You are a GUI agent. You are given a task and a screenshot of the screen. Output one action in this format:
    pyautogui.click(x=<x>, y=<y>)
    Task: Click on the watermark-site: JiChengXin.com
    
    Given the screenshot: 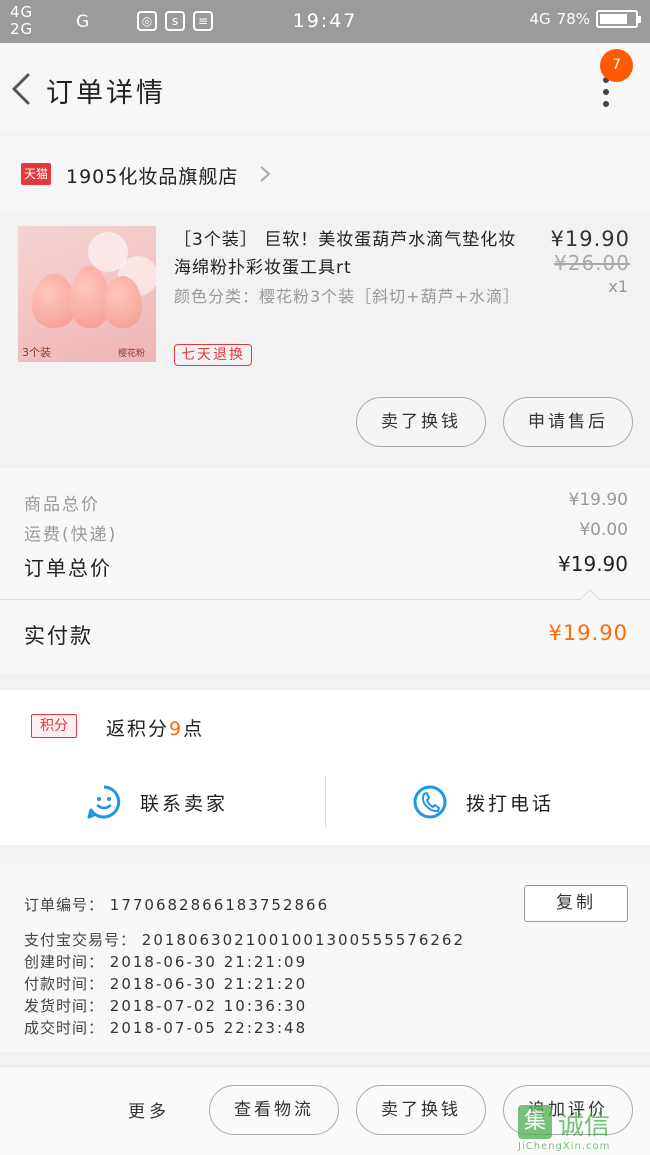 What is the action you would take?
    pyautogui.click(x=564, y=1146)
    